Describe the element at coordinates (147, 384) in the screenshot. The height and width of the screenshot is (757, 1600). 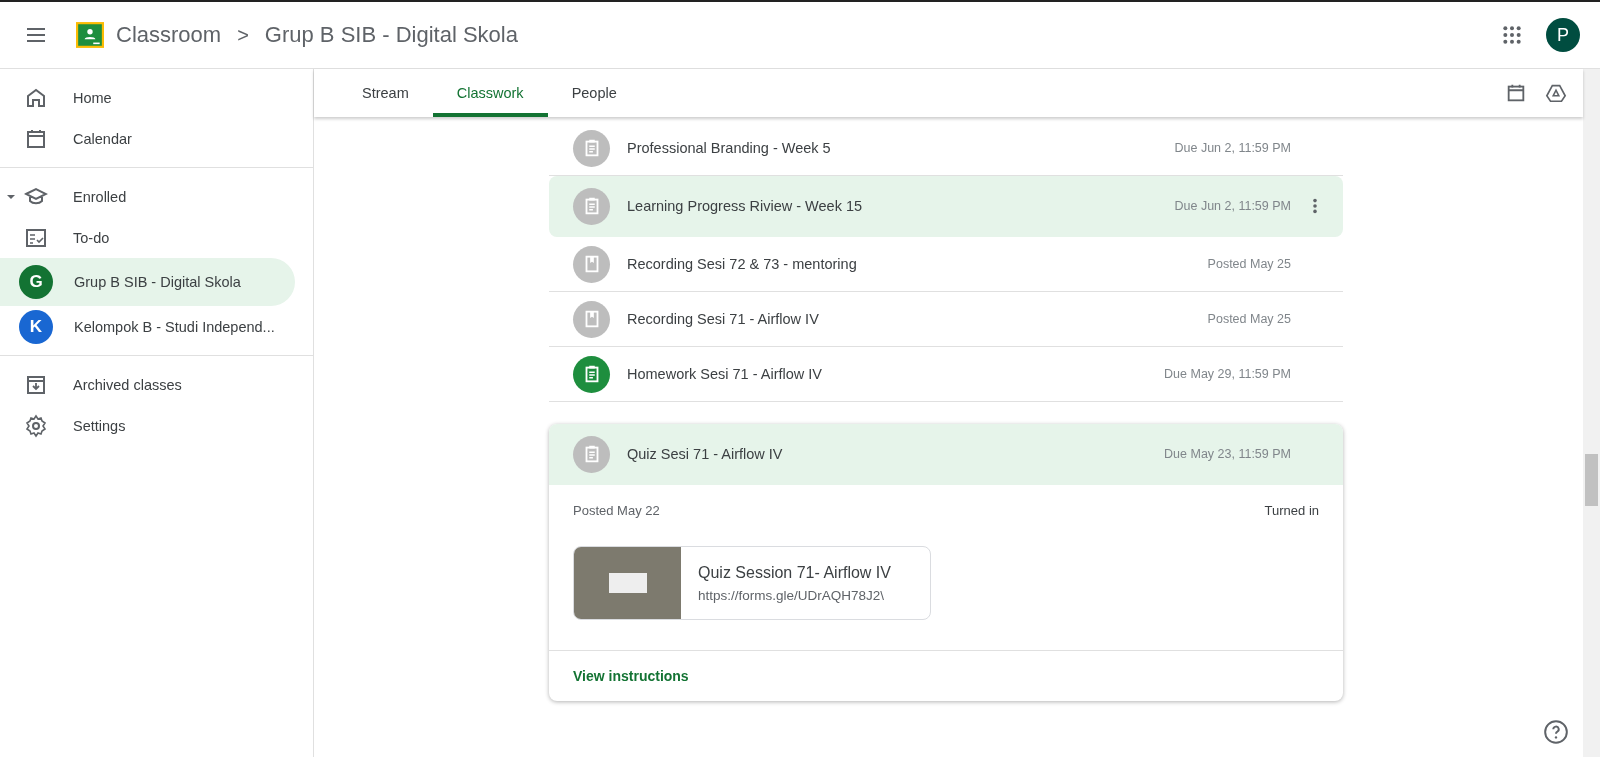
I see `sidebar-item: Archived classes` at that location.